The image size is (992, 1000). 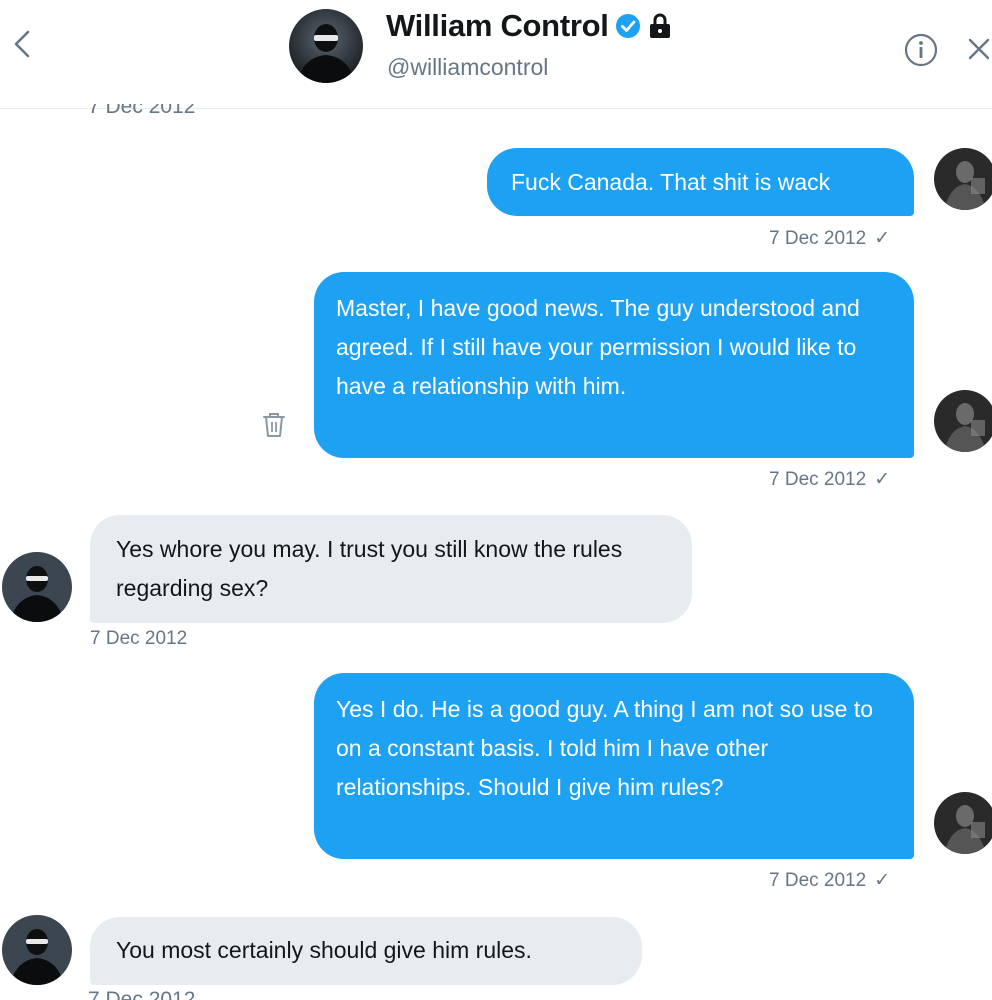 I want to click on chevron-left-icon, so click(x=22, y=44).